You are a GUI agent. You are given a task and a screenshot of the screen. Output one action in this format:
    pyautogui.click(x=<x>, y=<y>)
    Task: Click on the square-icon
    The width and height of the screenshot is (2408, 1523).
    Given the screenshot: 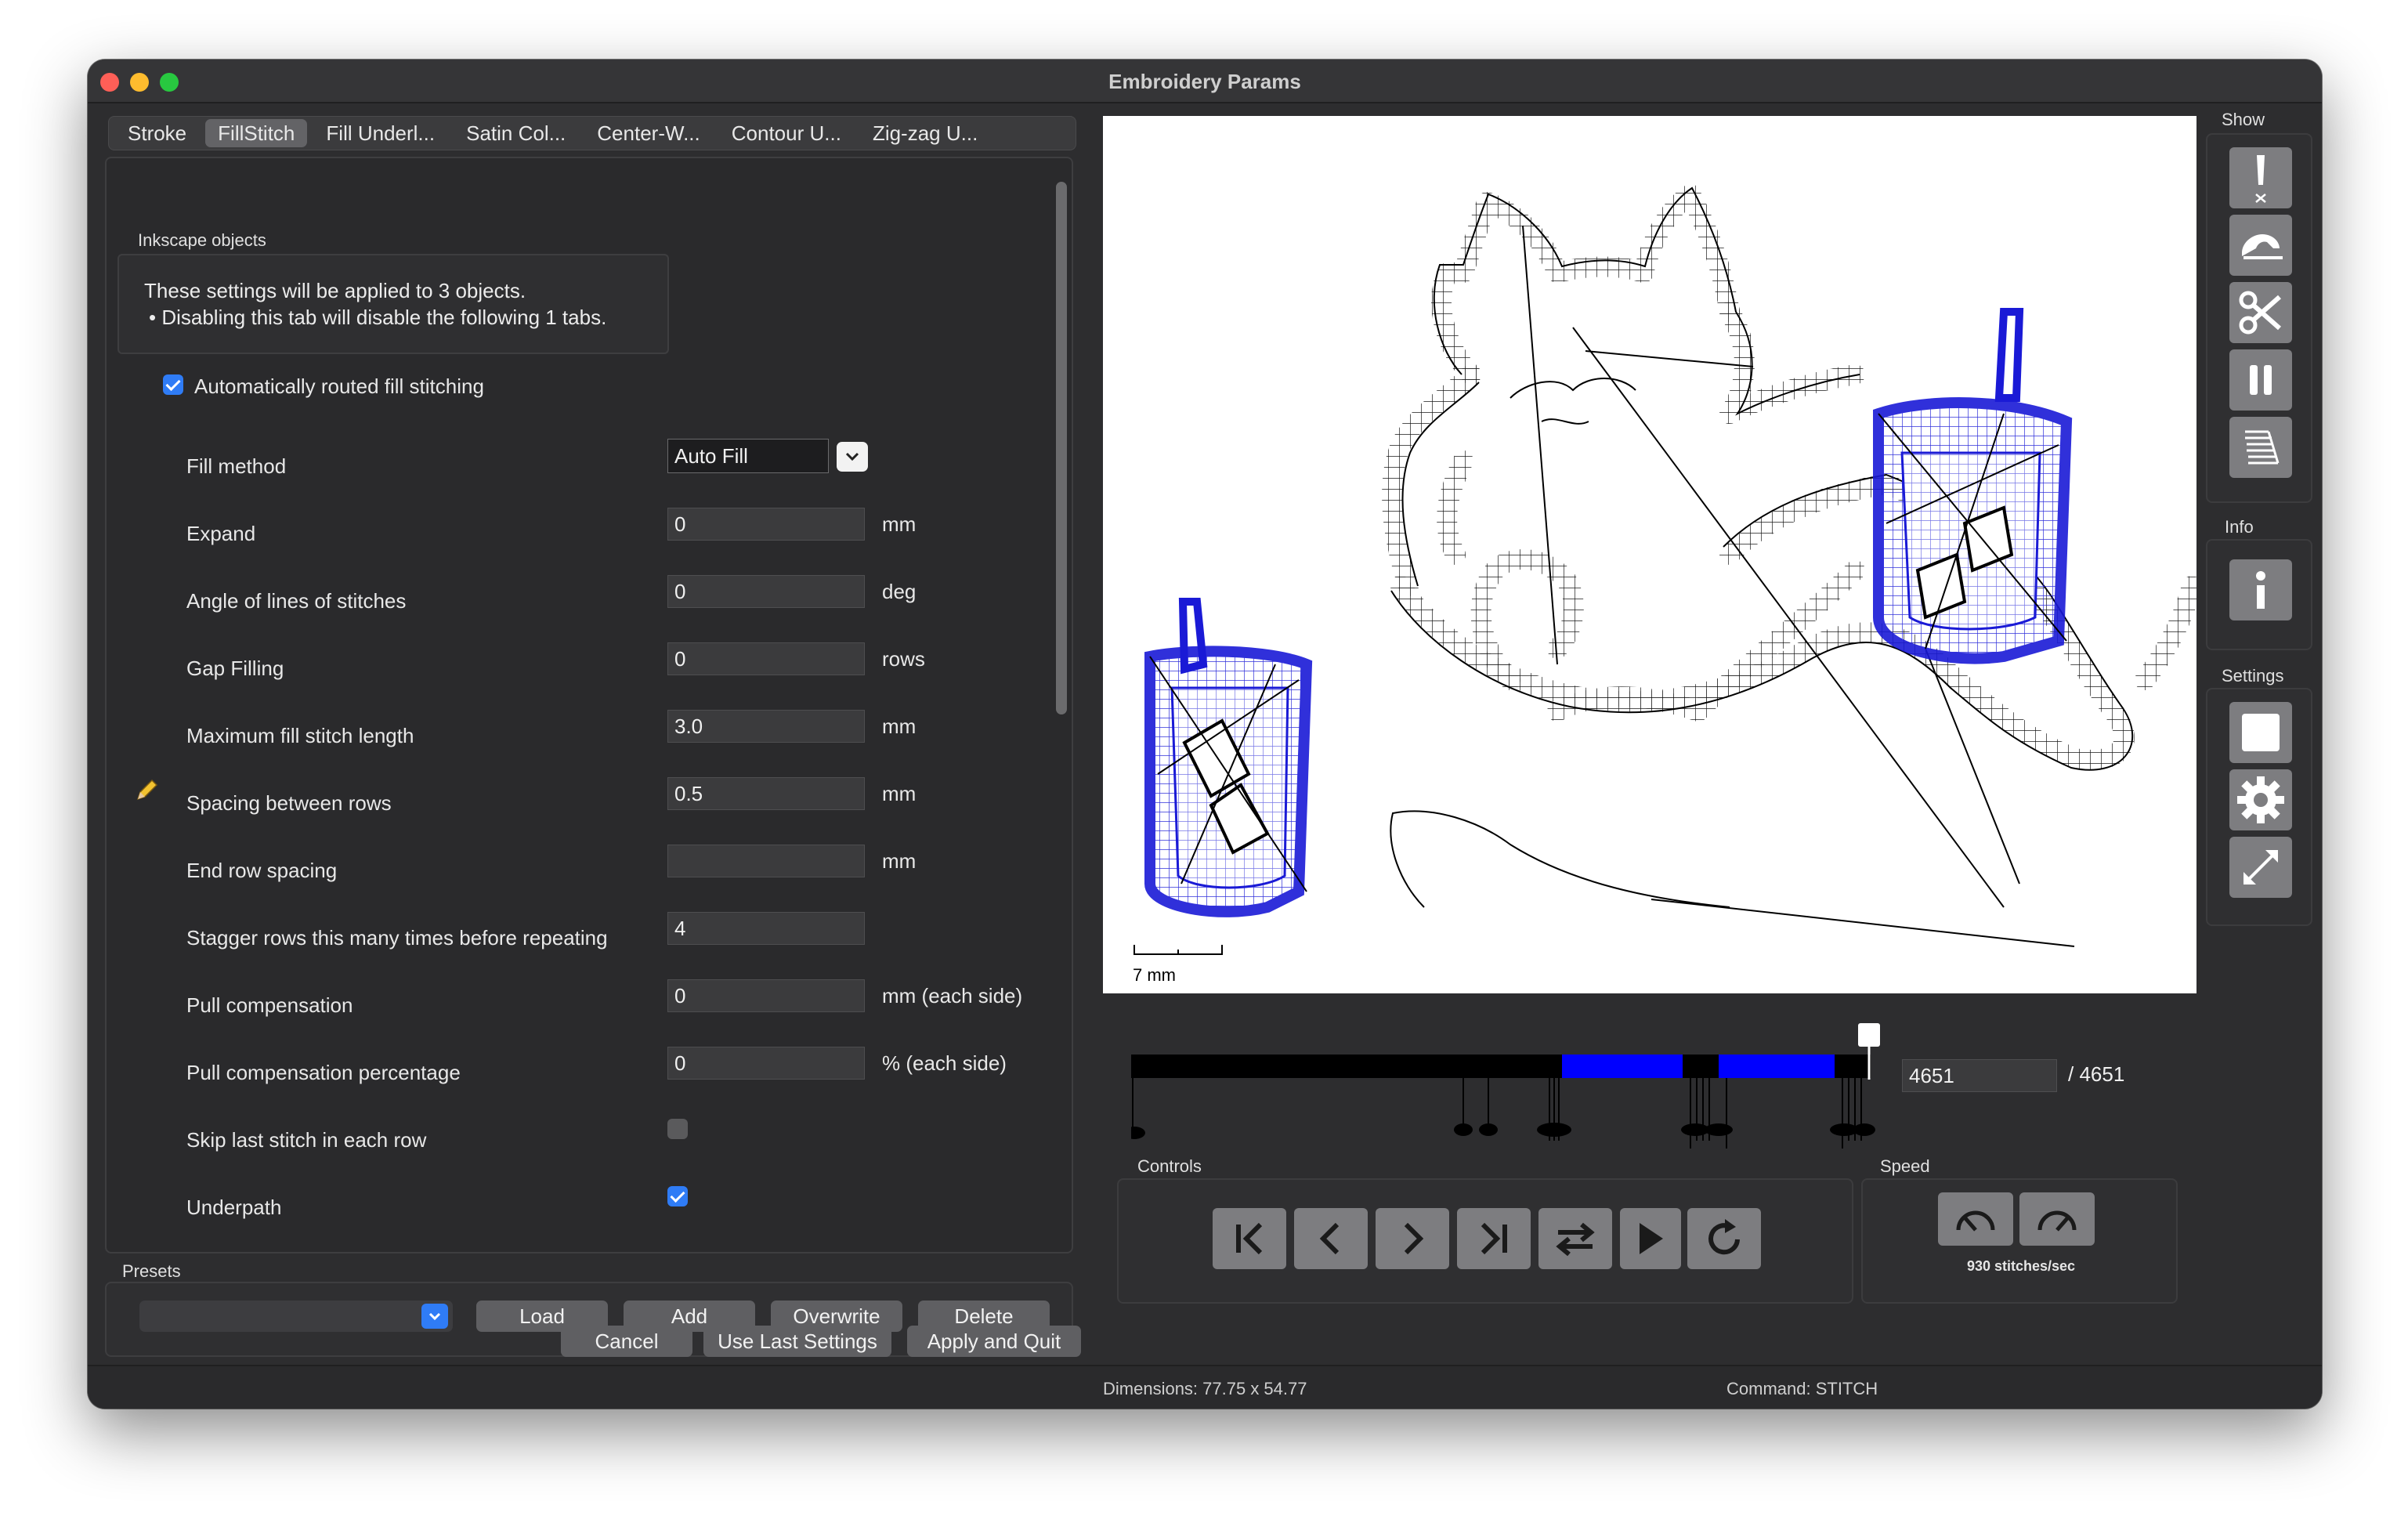 What is the action you would take?
    pyautogui.click(x=2261, y=733)
    